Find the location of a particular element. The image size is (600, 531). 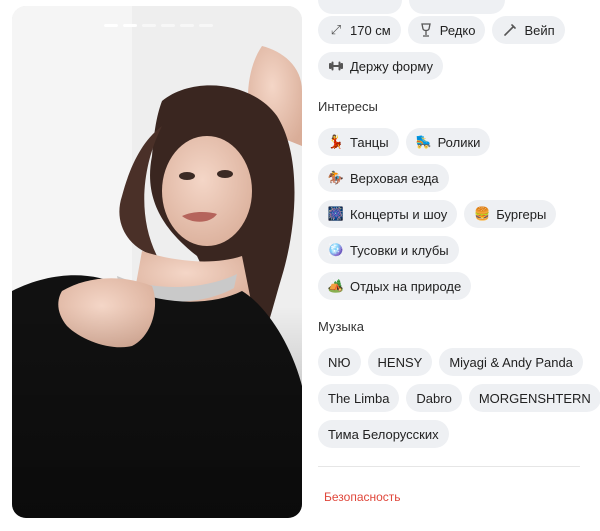

basics-row-cut is located at coordinates (411, 7).